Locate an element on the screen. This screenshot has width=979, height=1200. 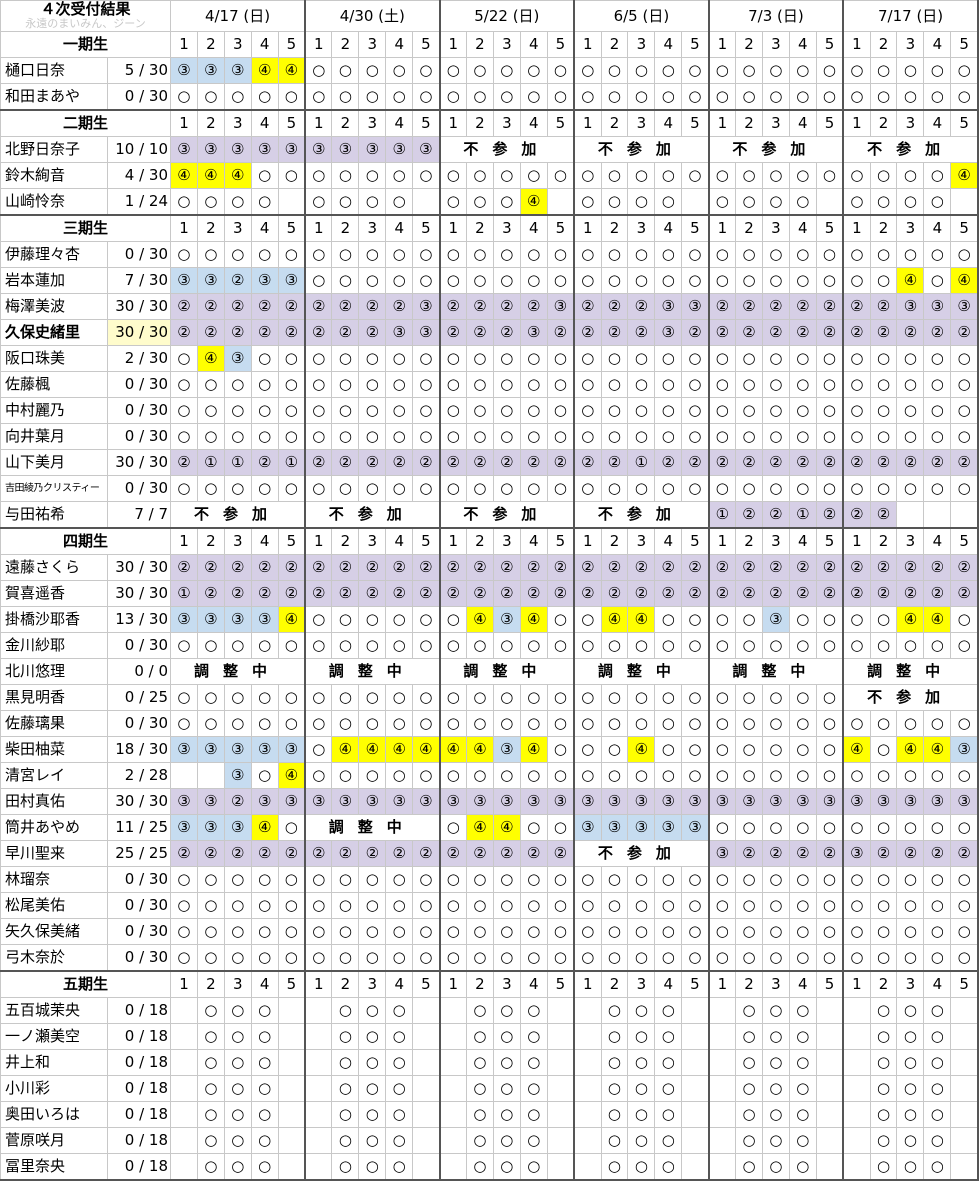
member-name: 阪口珠美 is located at coordinates (54, 358).